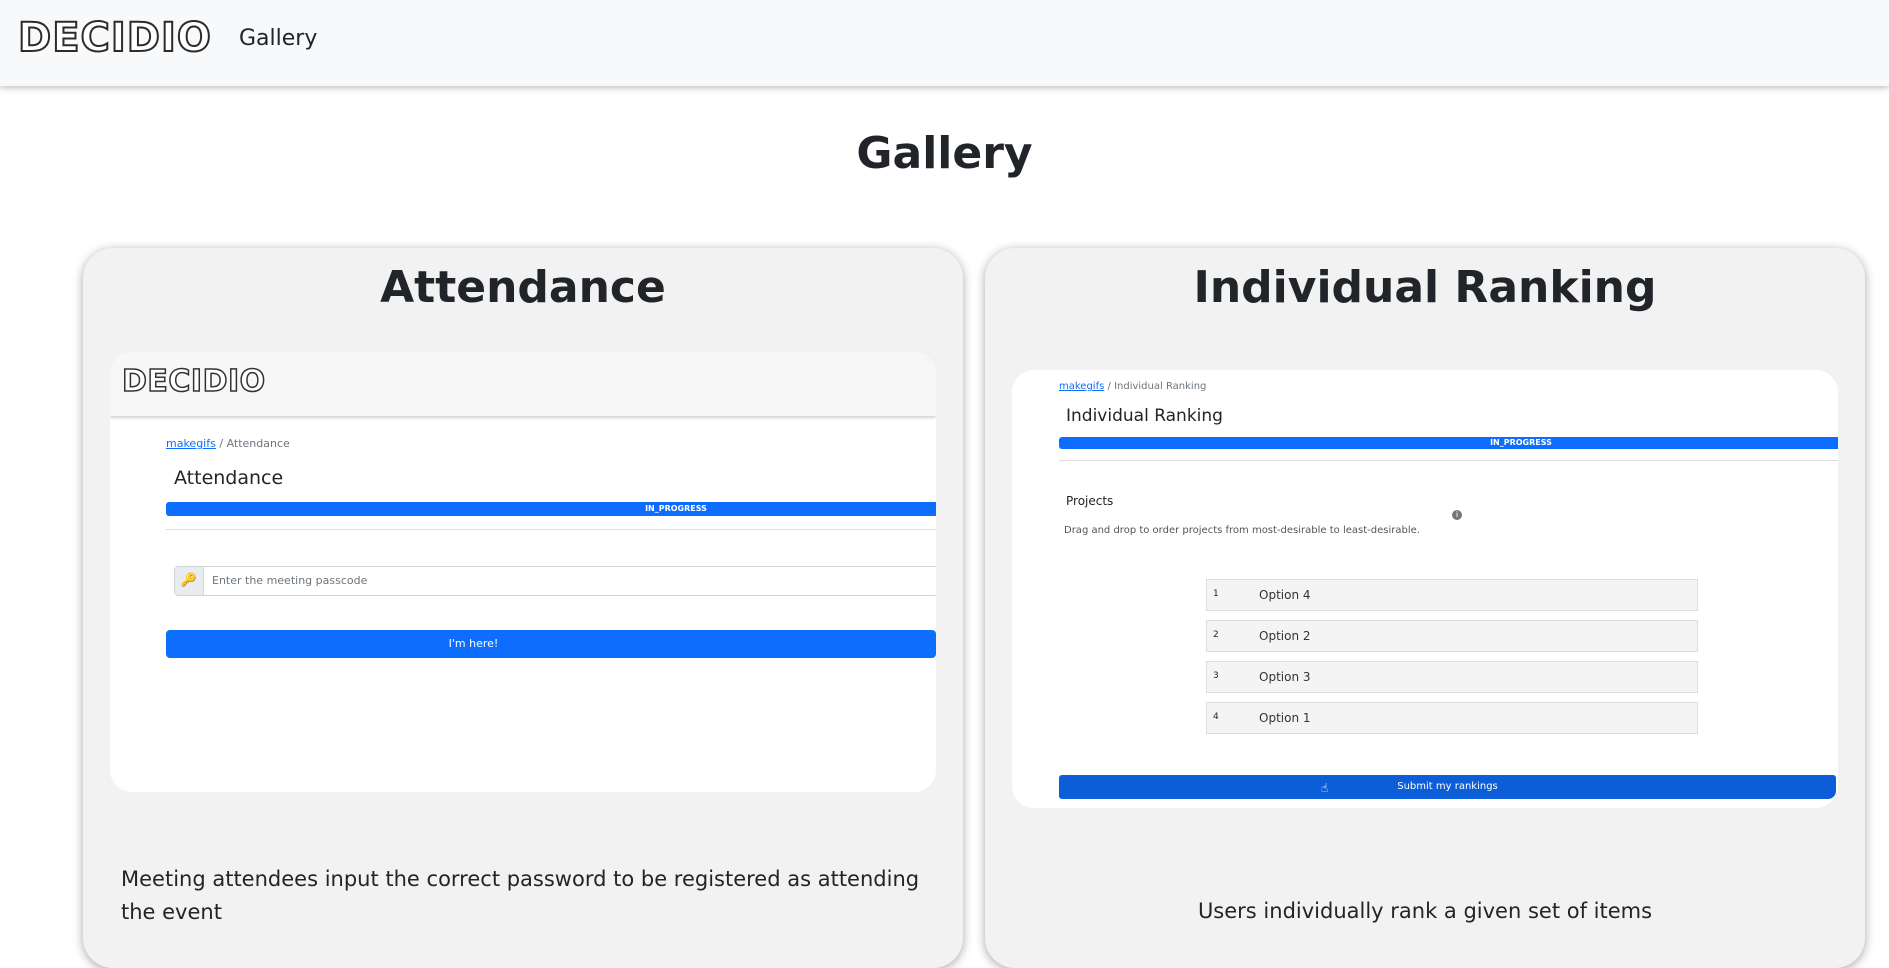 This screenshot has height=968, width=1889. I want to click on ranking-number: 2, so click(1216, 635).